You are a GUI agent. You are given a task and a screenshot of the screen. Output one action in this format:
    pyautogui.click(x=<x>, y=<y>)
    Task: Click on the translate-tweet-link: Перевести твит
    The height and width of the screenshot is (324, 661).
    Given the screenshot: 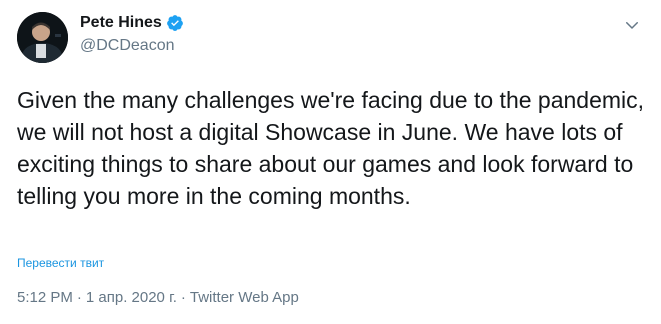 What is the action you would take?
    pyautogui.click(x=60, y=263)
    